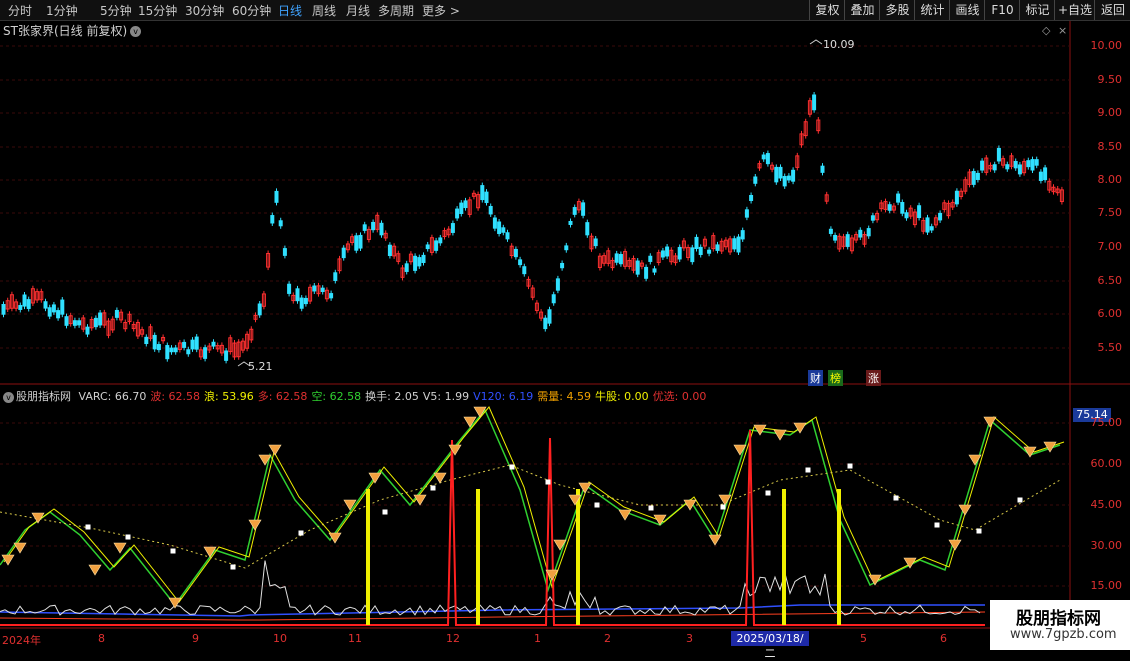 The height and width of the screenshot is (661, 1130). What do you see at coordinates (229, 396) in the screenshot?
I see `indicator-item: 浪: 53.96` at bounding box center [229, 396].